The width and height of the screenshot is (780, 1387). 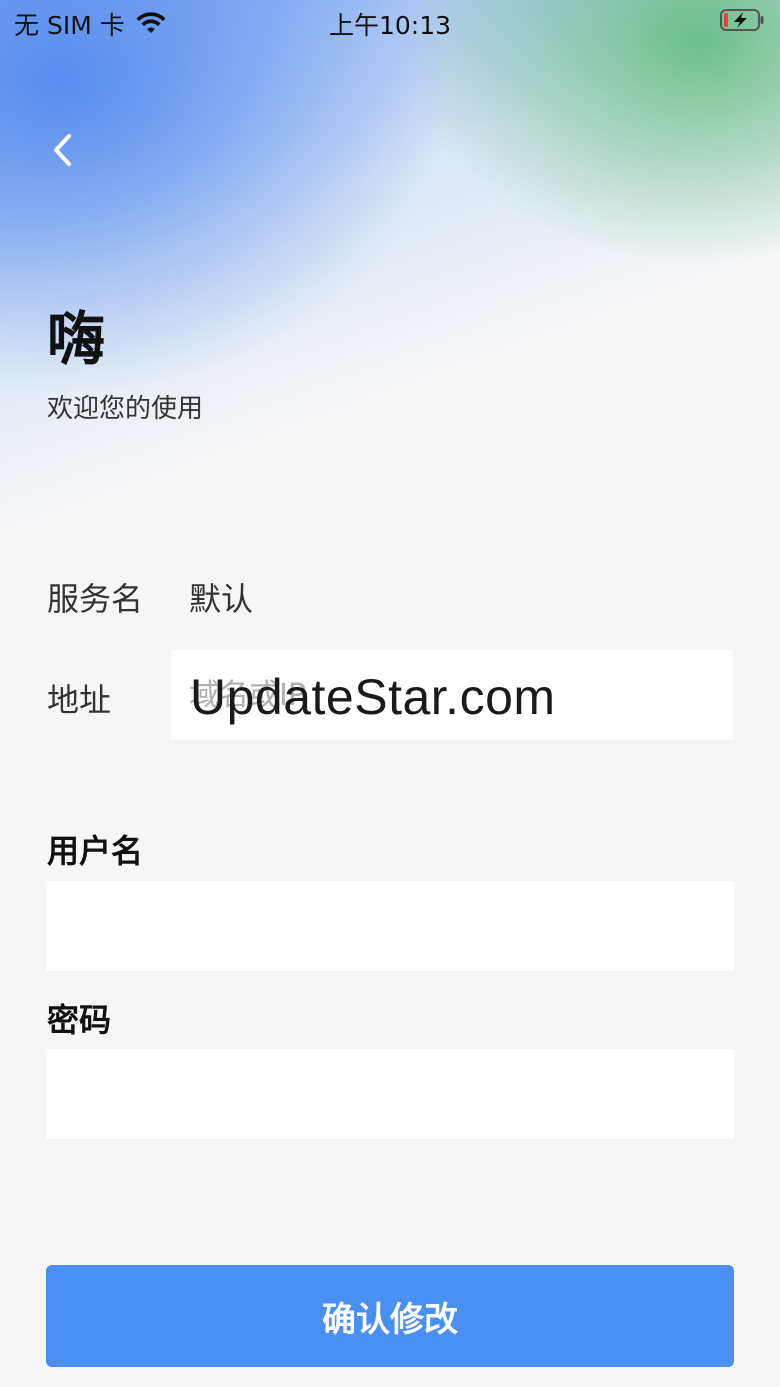 I want to click on password-label: 密码, so click(x=79, y=1020).